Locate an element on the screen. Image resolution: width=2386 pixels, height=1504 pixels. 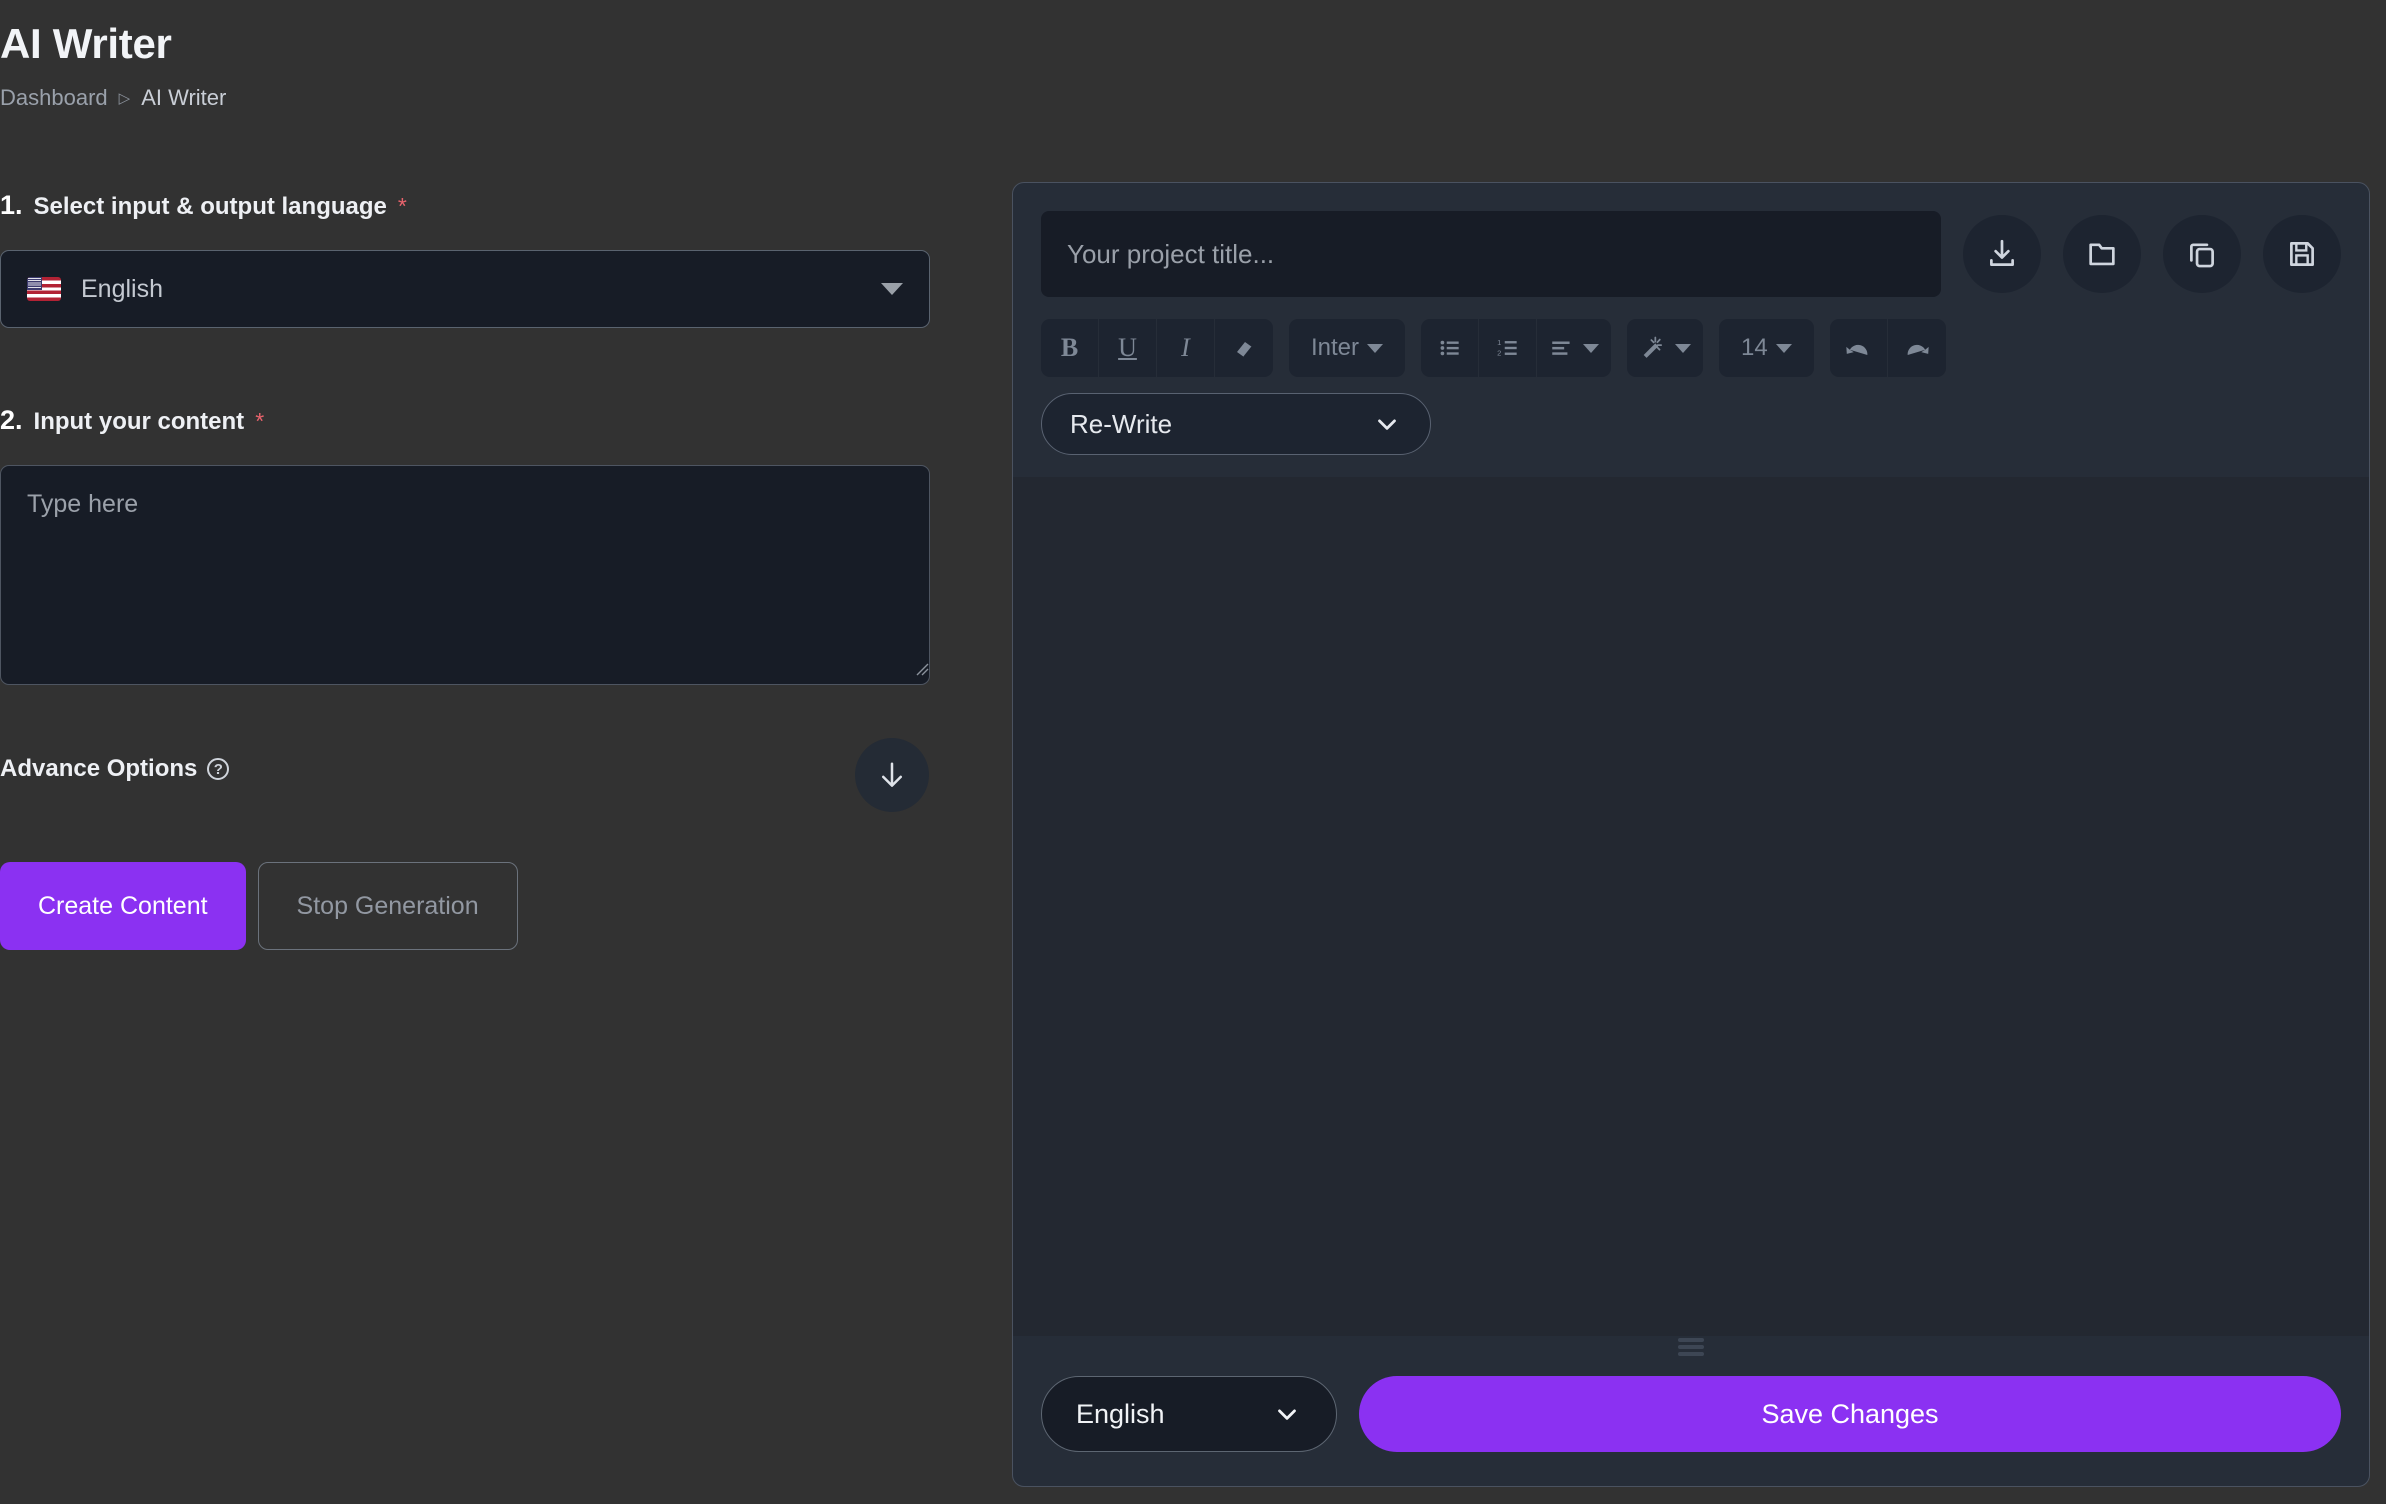
redo-button is located at coordinates (1917, 348).